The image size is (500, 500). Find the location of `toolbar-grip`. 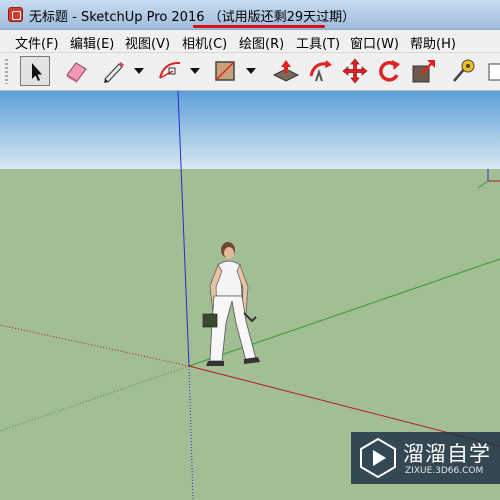

toolbar-grip is located at coordinates (6, 71).